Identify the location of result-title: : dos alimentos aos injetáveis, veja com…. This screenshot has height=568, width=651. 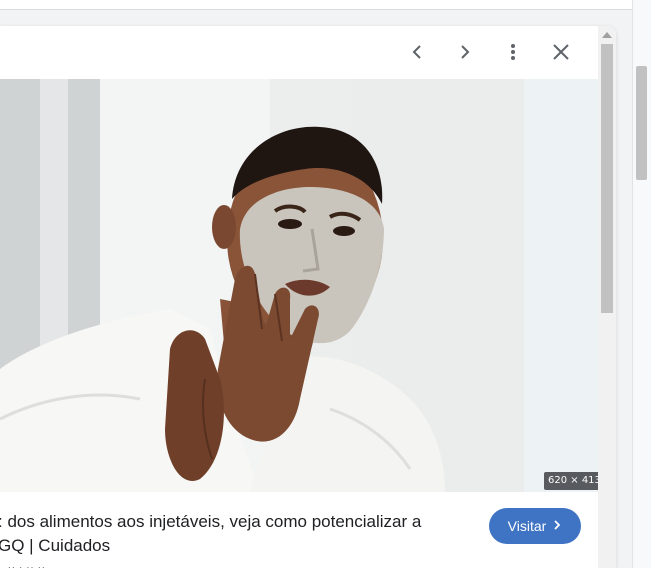
(234, 534).